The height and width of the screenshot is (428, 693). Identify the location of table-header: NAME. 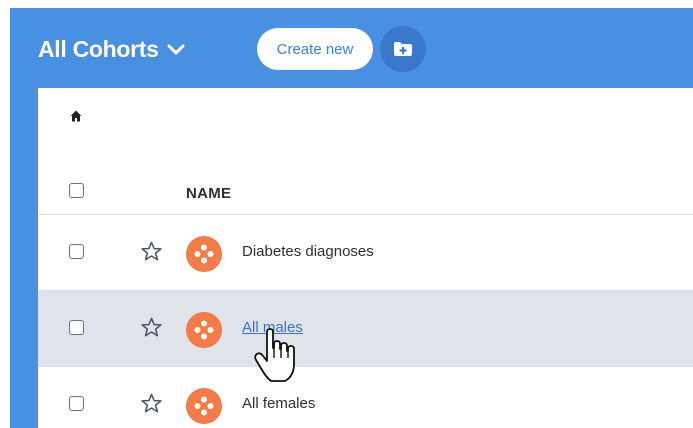
(365, 195).